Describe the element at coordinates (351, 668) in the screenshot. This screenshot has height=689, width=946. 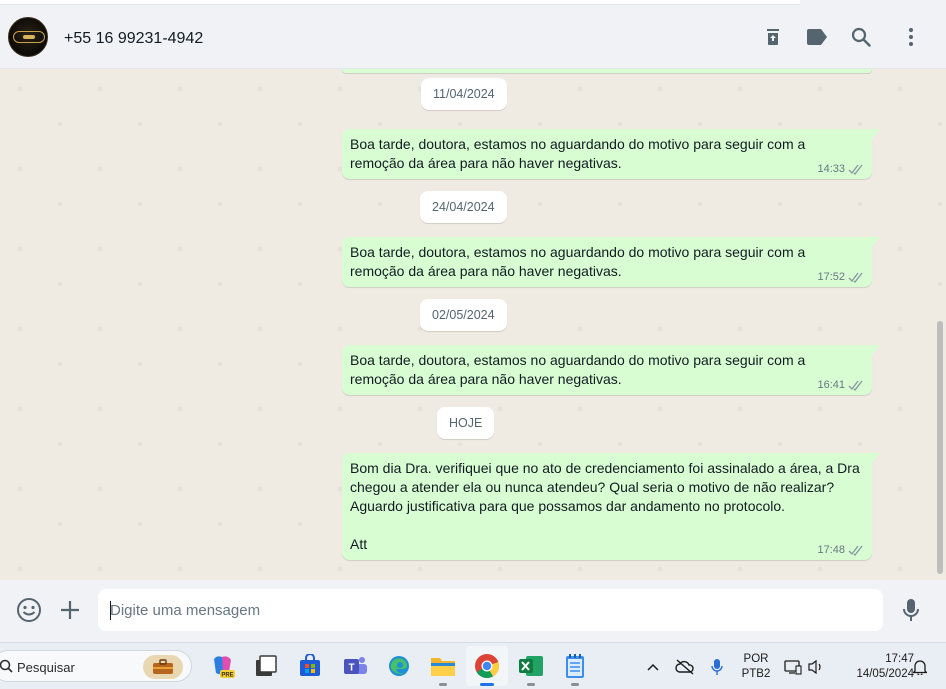
I see `svg-text: T` at that location.